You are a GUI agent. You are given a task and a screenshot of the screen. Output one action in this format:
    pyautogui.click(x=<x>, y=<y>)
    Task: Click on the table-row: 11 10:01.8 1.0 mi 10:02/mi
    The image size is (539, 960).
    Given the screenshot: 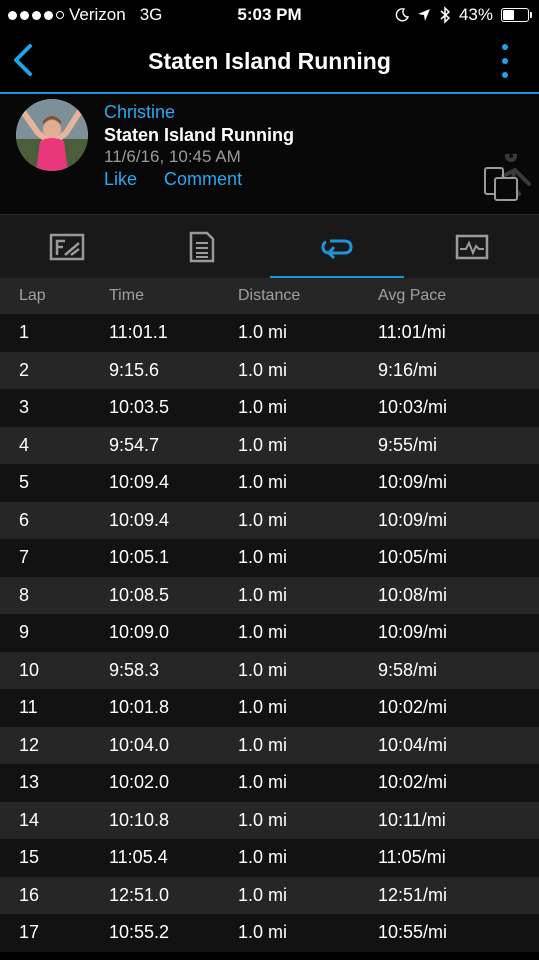 What is the action you would take?
    pyautogui.click(x=269, y=708)
    